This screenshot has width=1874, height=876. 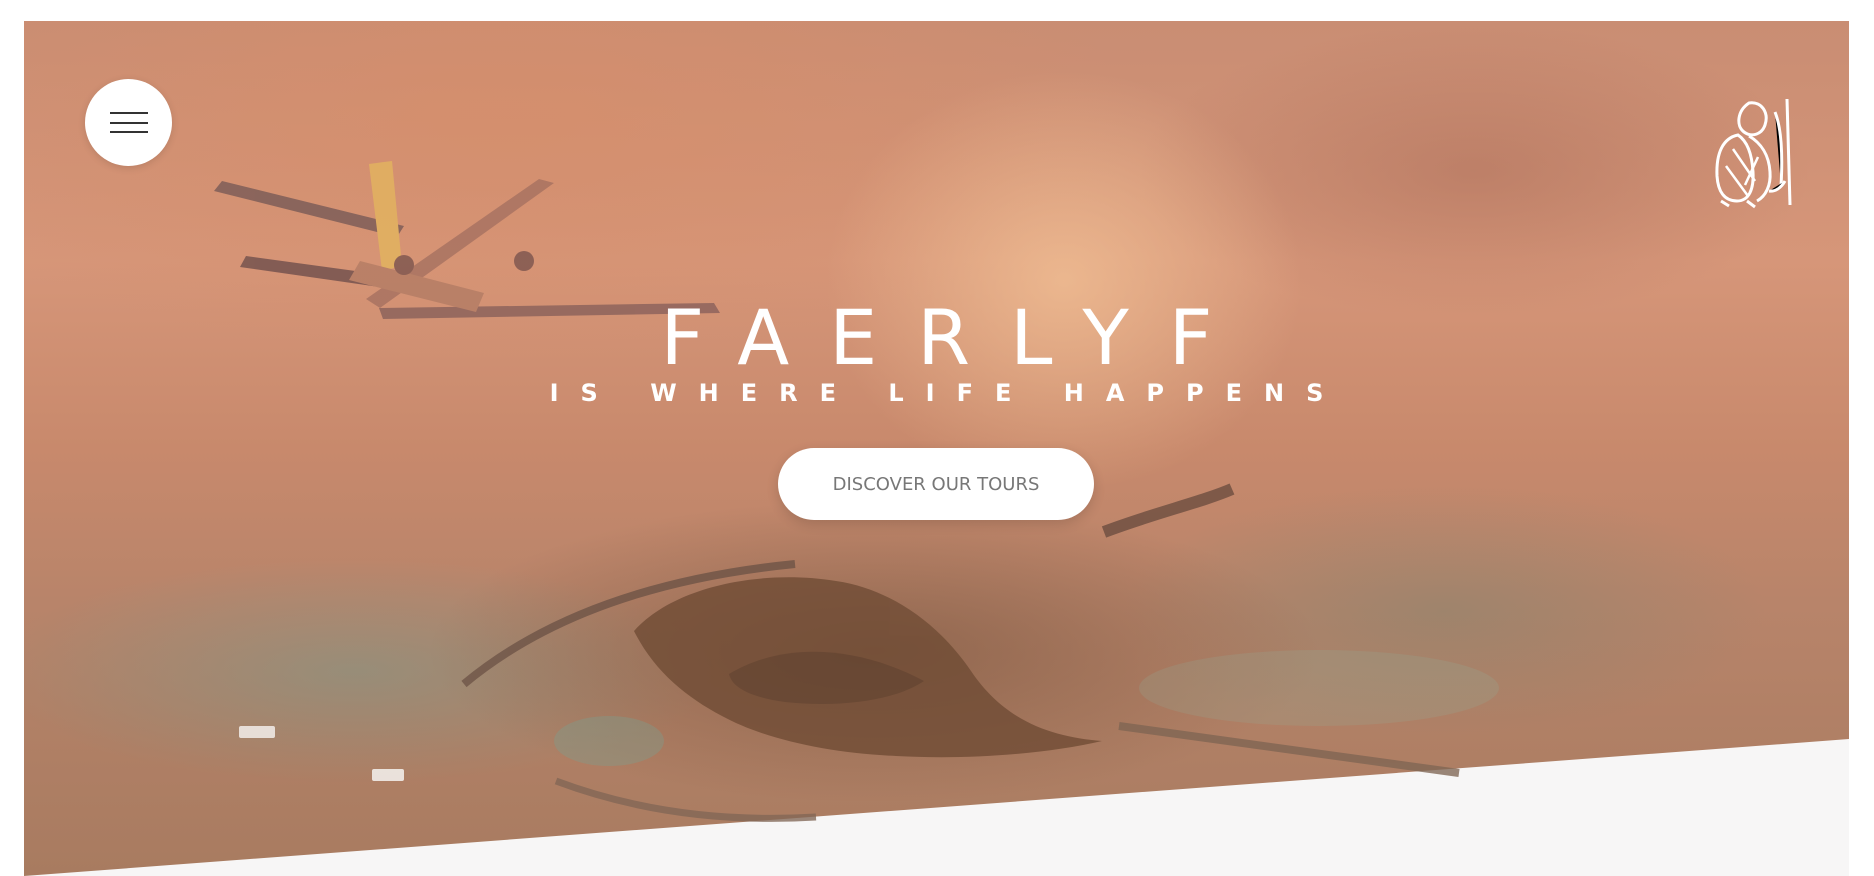 I want to click on hero-subtitle: IS WHERE LIFE HAPPENS, so click(x=947, y=392).